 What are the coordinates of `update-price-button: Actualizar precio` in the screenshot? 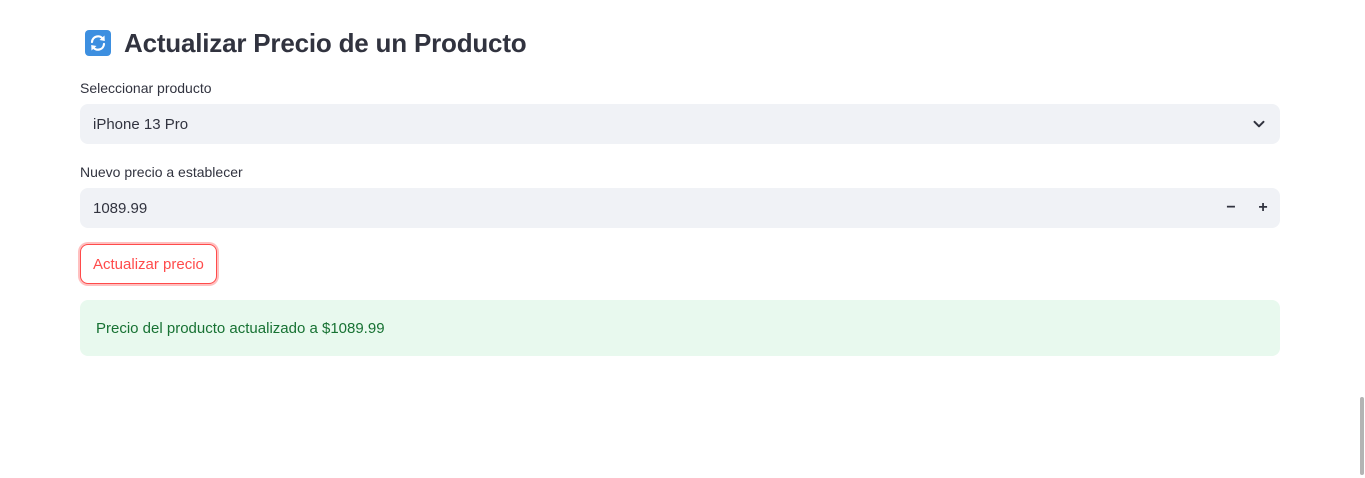 It's located at (148, 264).